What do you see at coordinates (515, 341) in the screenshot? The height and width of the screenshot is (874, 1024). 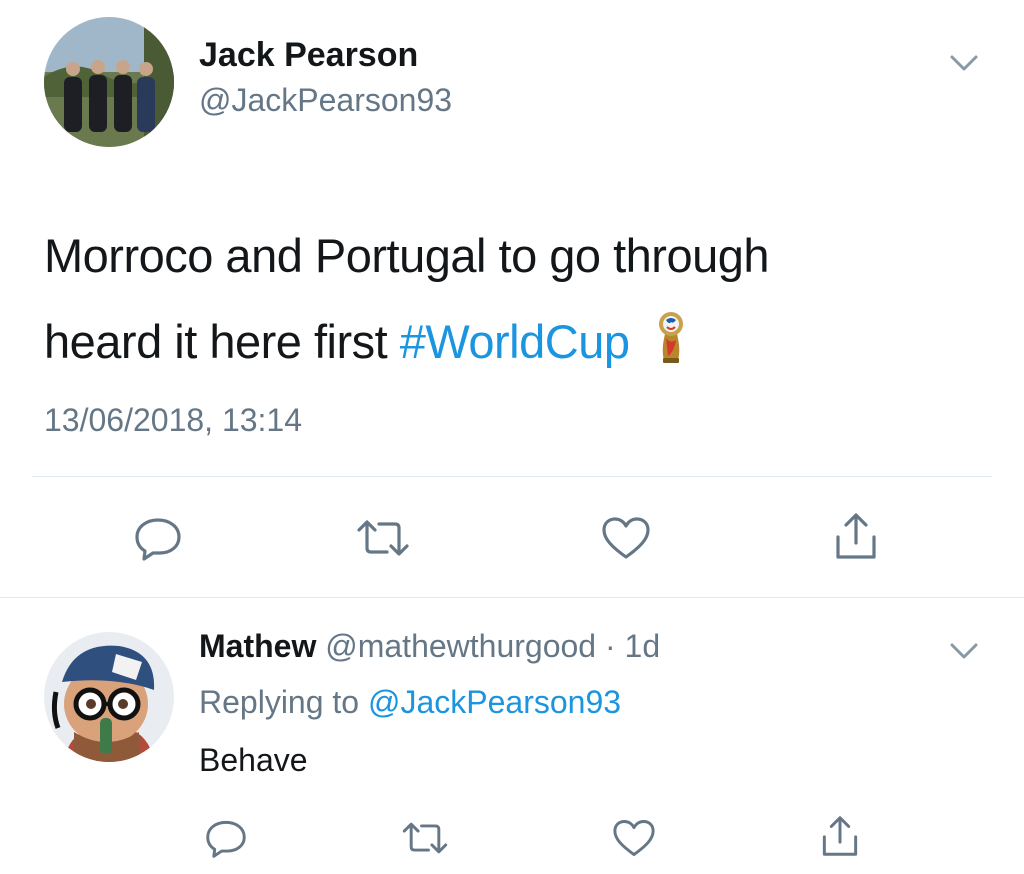 I see `hashtag-link: #WorldCup` at bounding box center [515, 341].